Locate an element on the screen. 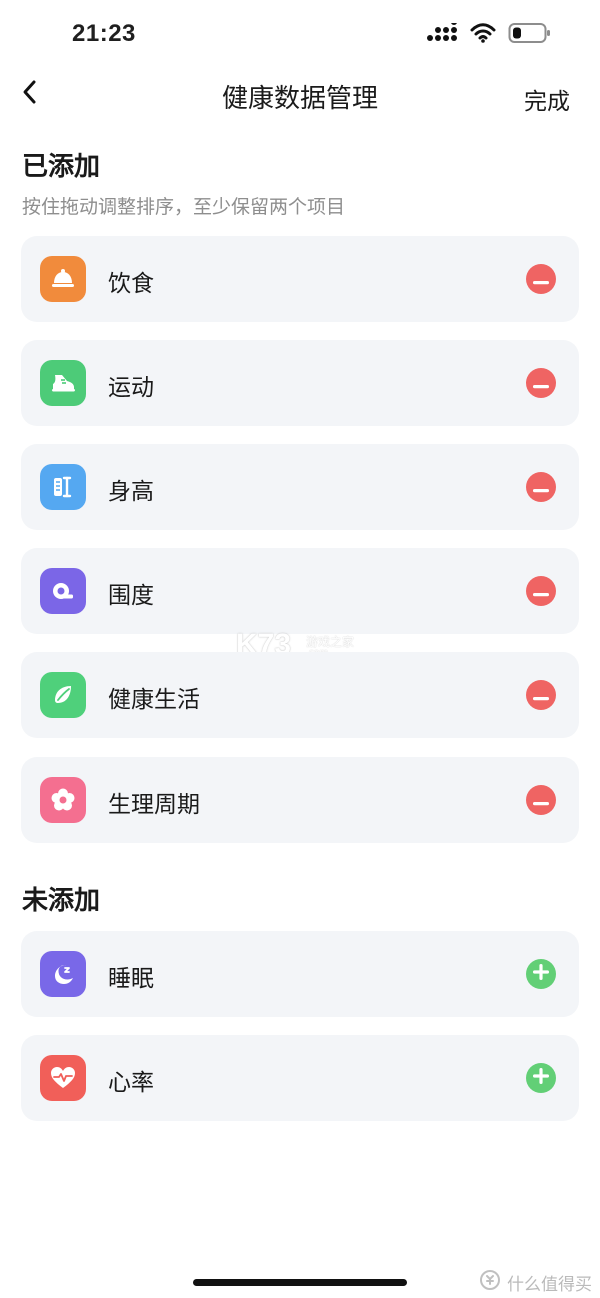  home-indicator is located at coordinates (300, 1282).